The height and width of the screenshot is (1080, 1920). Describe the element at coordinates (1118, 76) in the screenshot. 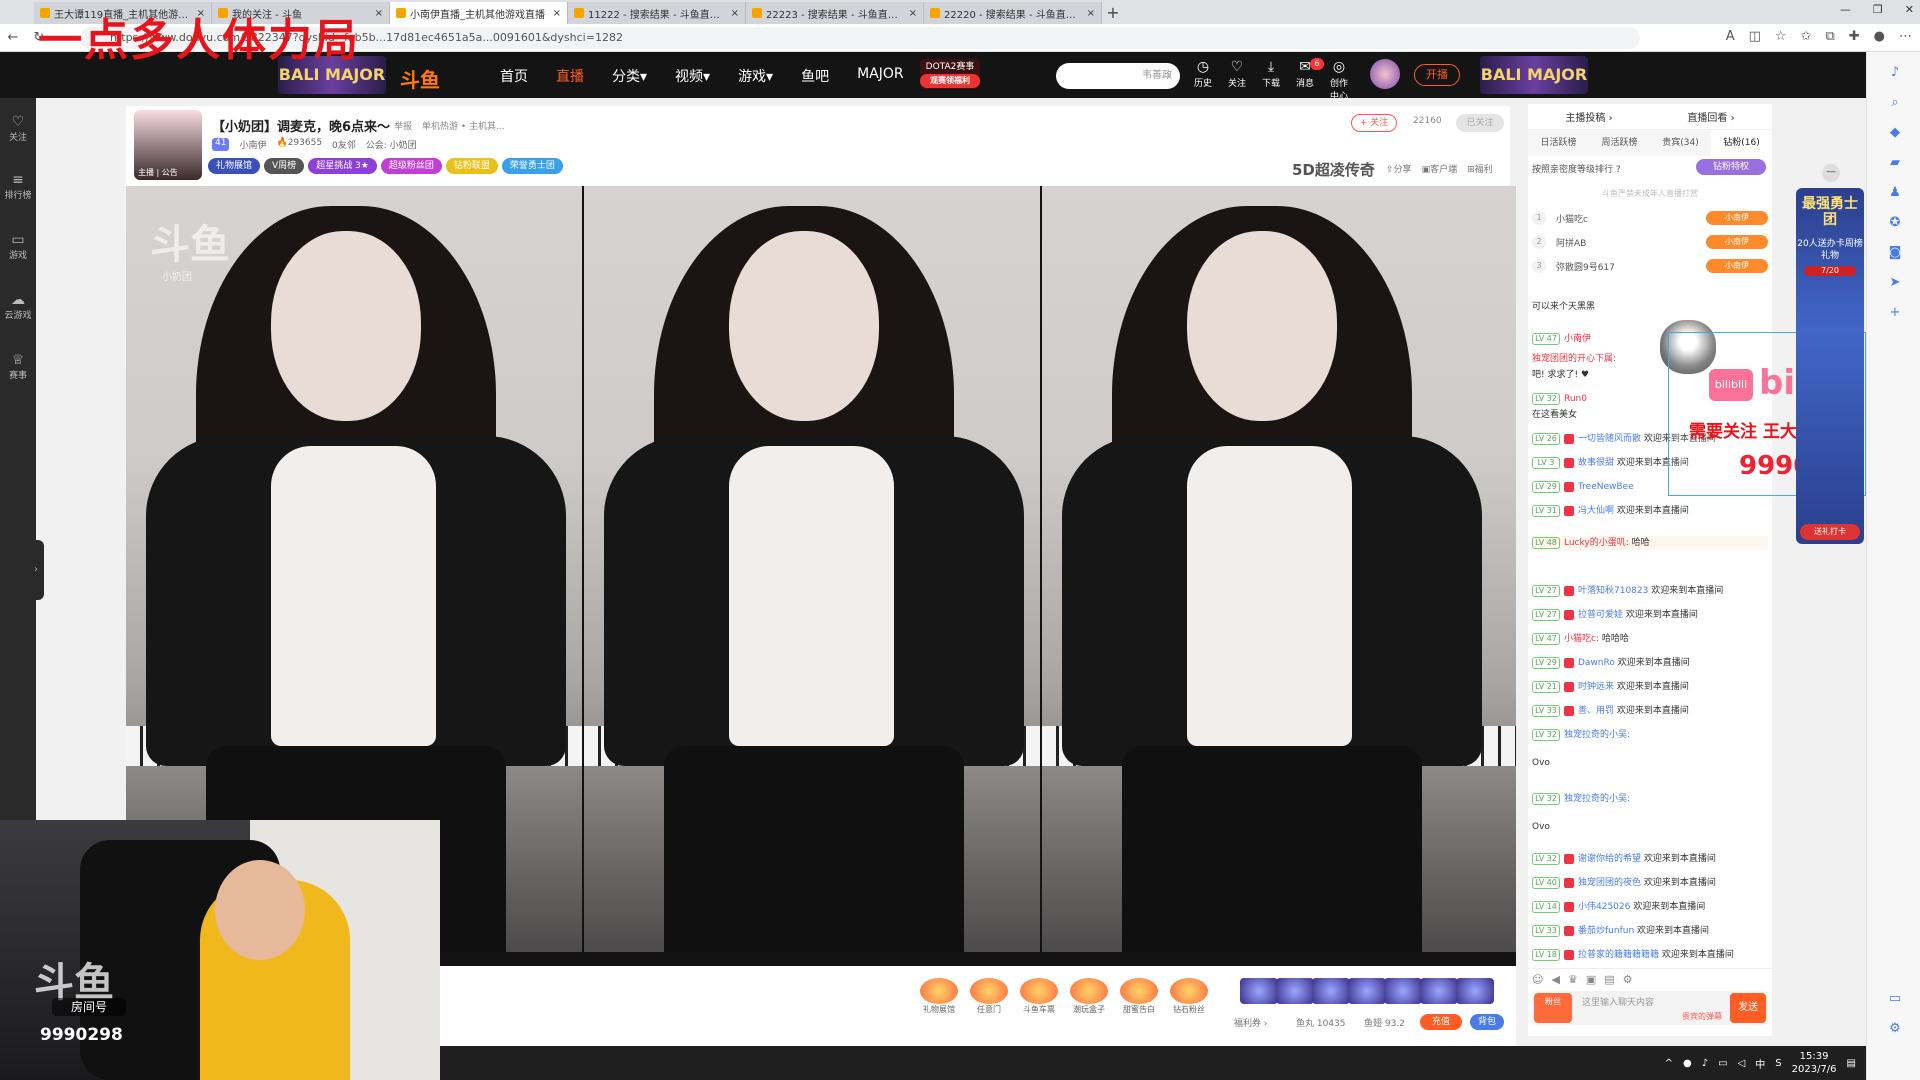

I see `search-input: 韦善政 ⌕` at that location.